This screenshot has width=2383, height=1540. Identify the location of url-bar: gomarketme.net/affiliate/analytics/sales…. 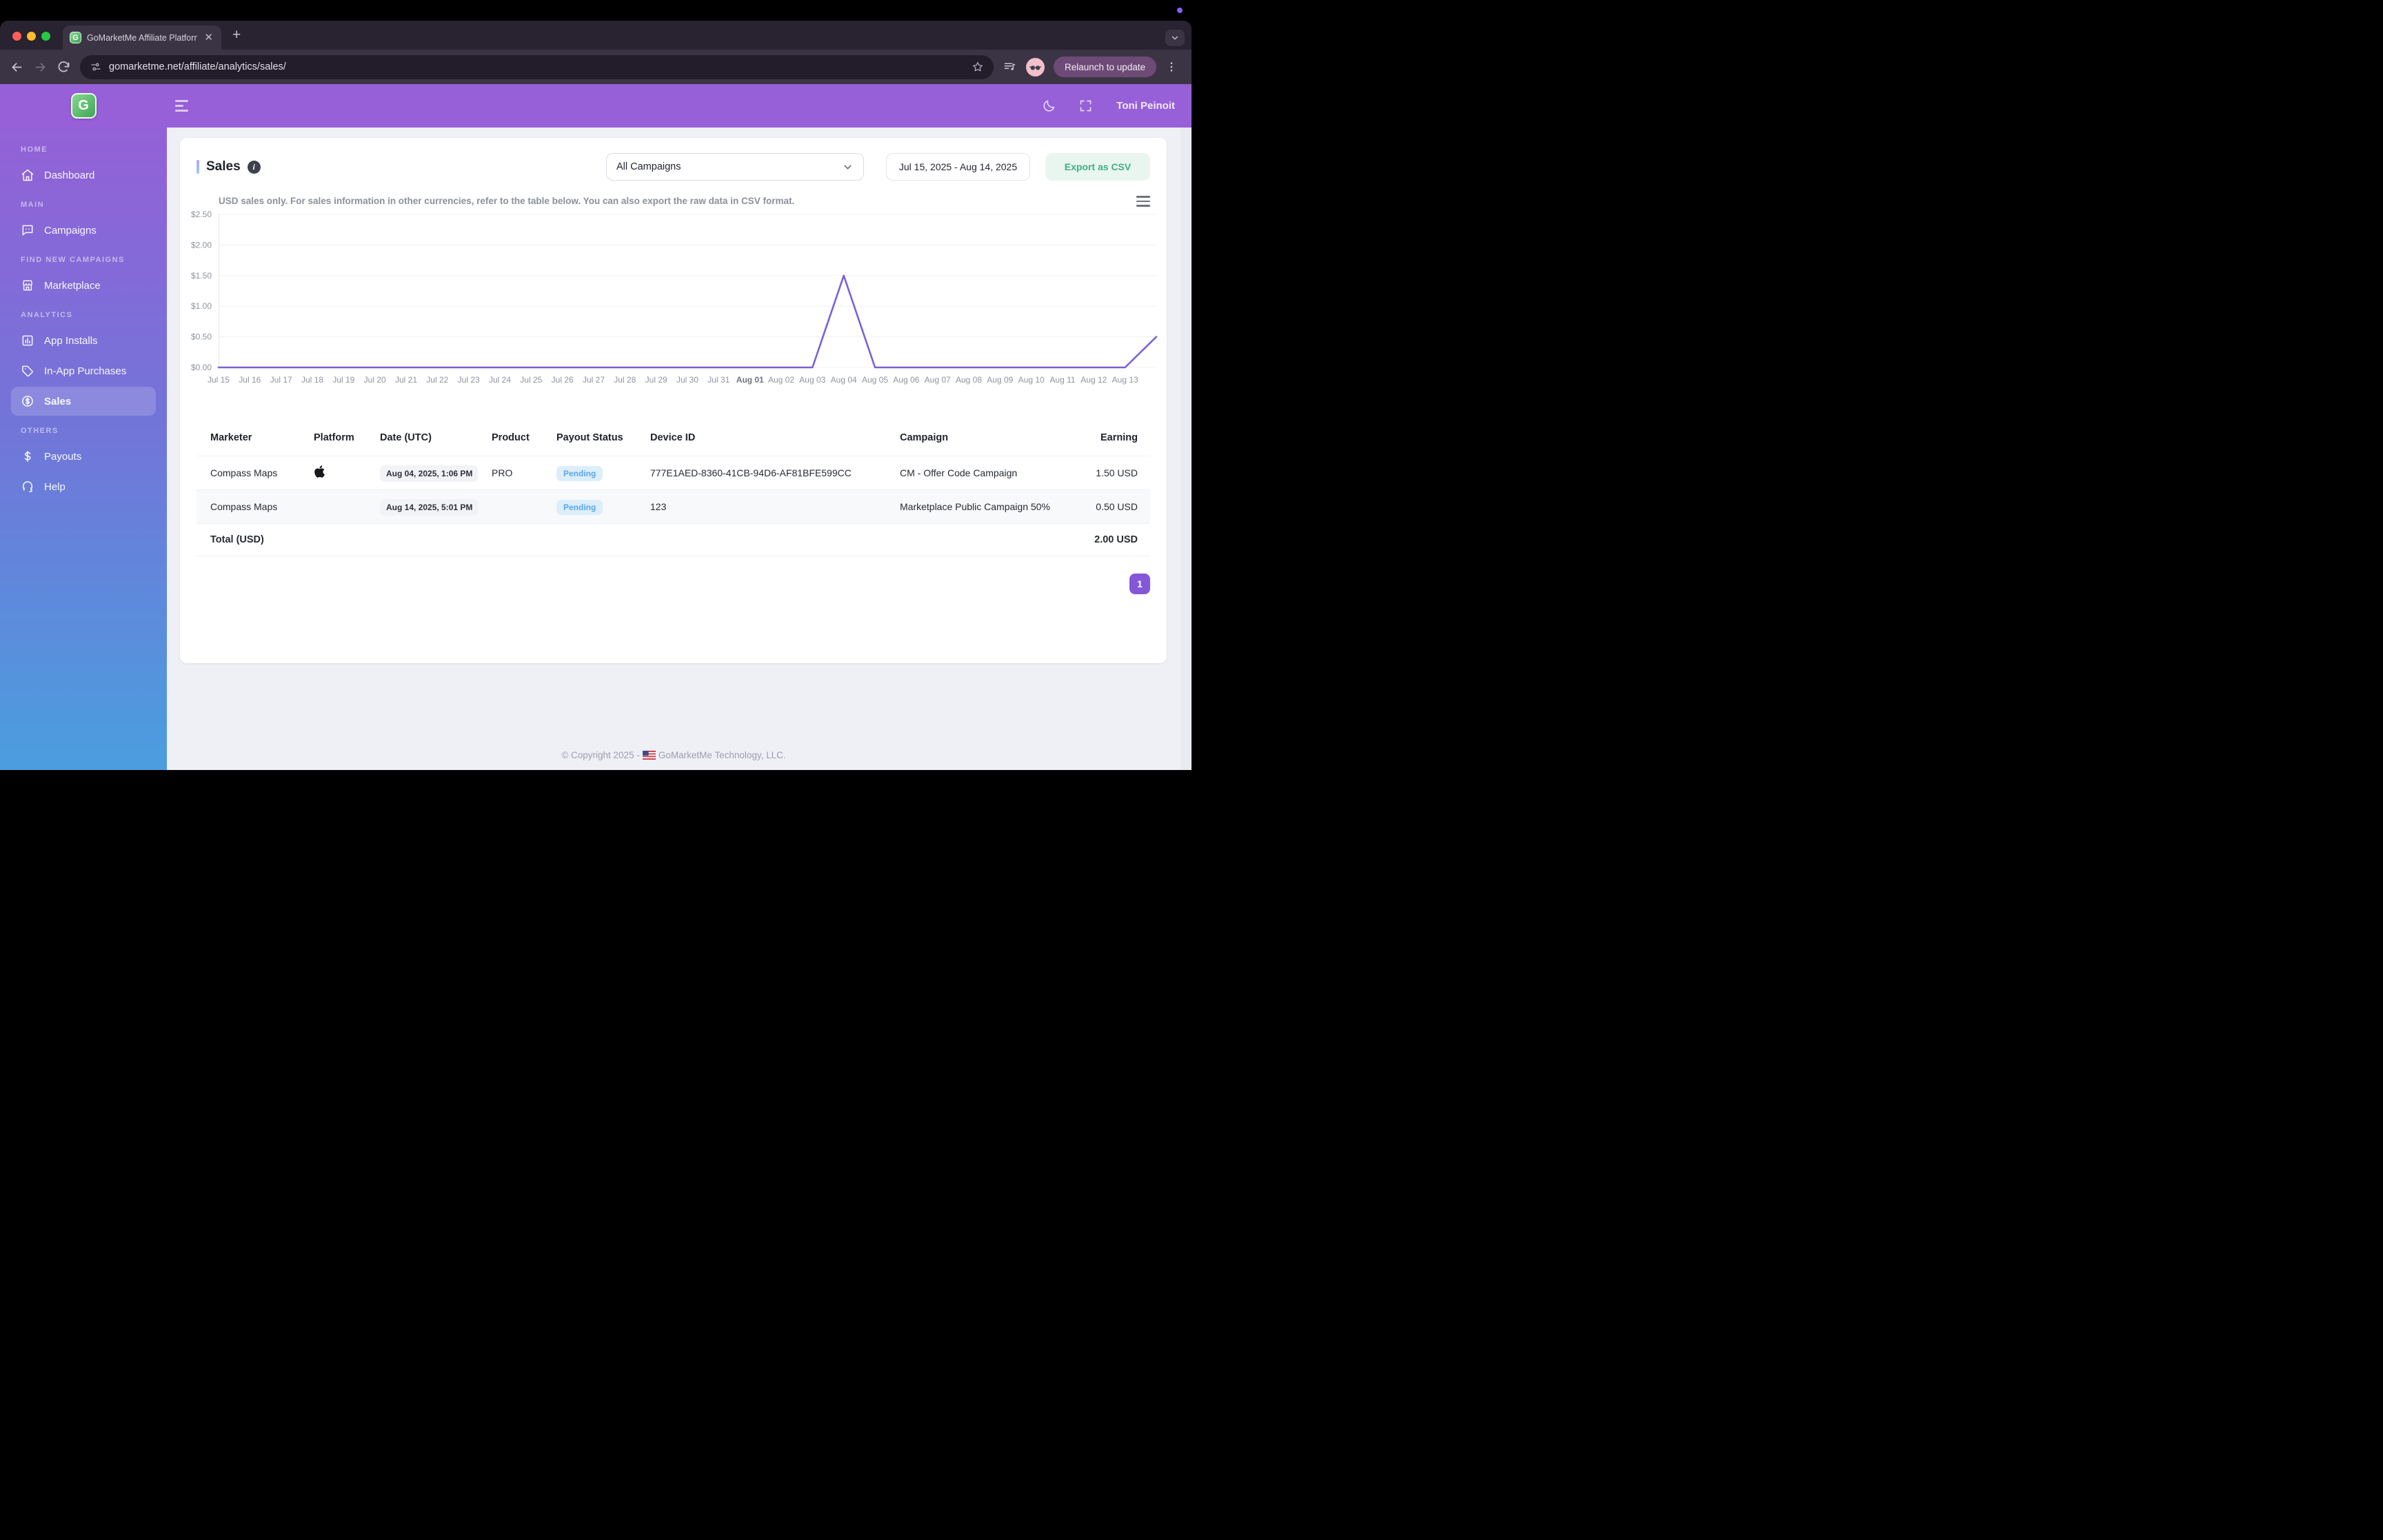
(537, 66).